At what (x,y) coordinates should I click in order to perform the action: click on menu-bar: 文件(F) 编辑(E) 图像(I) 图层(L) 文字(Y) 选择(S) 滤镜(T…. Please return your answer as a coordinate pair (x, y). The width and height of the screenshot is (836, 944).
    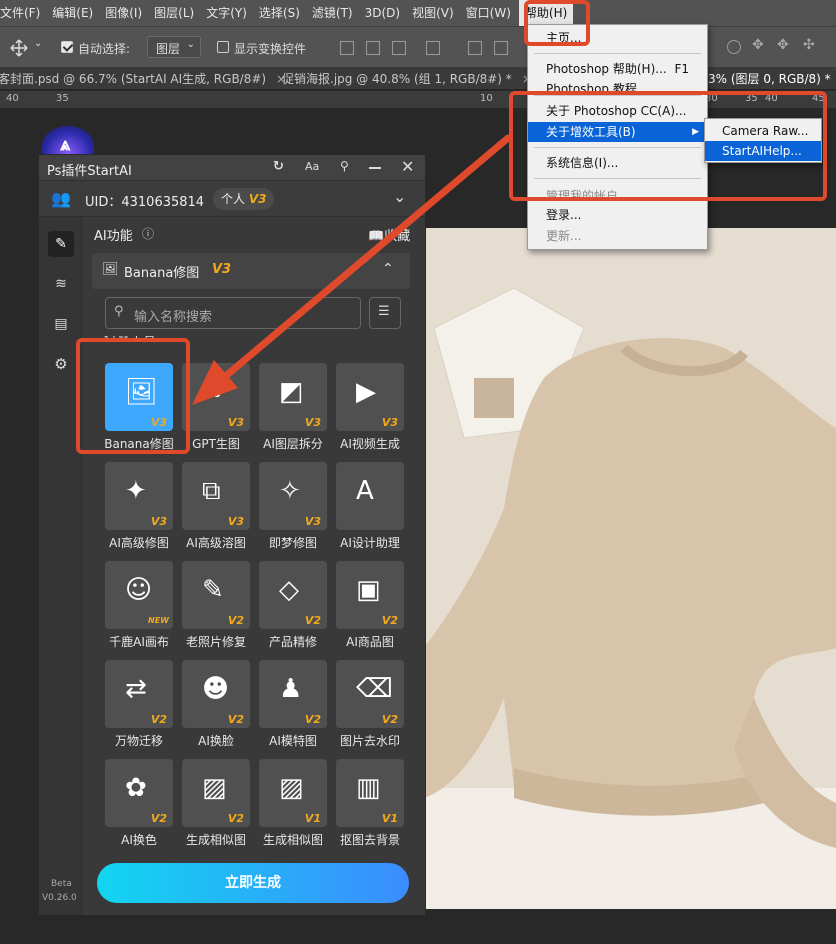
    Looking at the image, I should click on (418, 13).